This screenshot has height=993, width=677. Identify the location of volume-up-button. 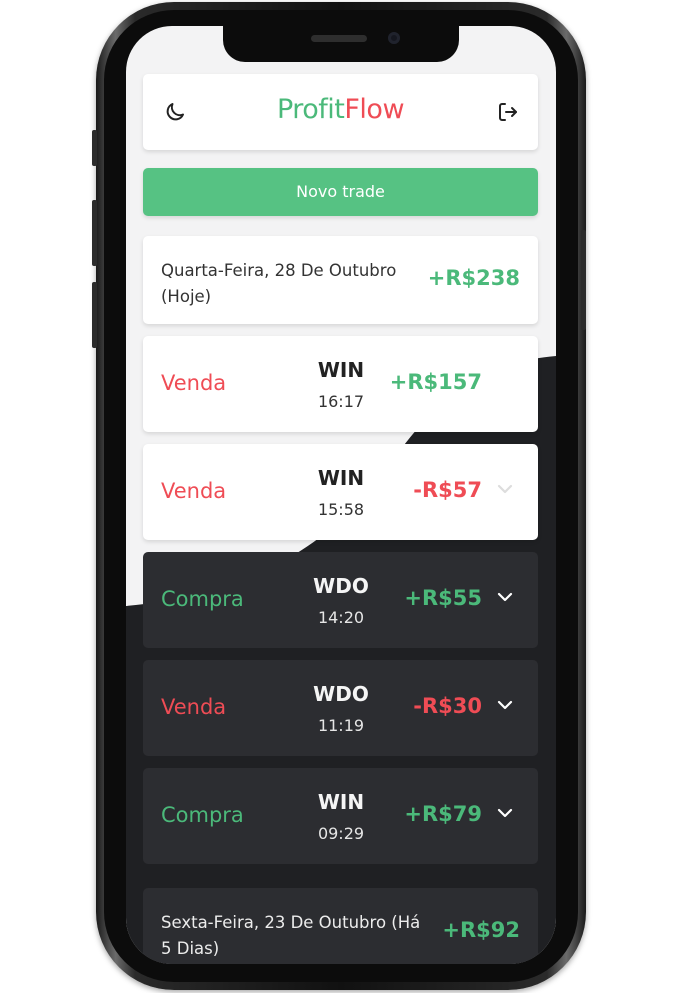
(94, 233).